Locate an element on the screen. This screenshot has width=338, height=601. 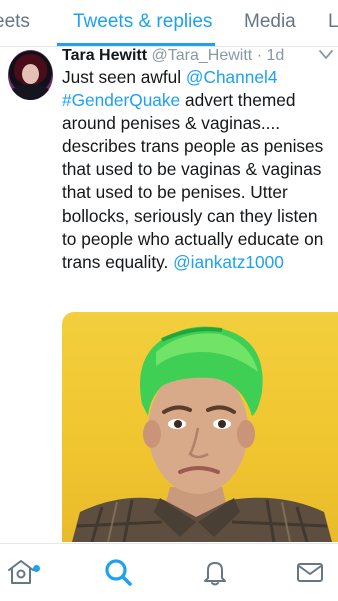
hashtag-genderquake: #GenderQuake is located at coordinates (121, 100).